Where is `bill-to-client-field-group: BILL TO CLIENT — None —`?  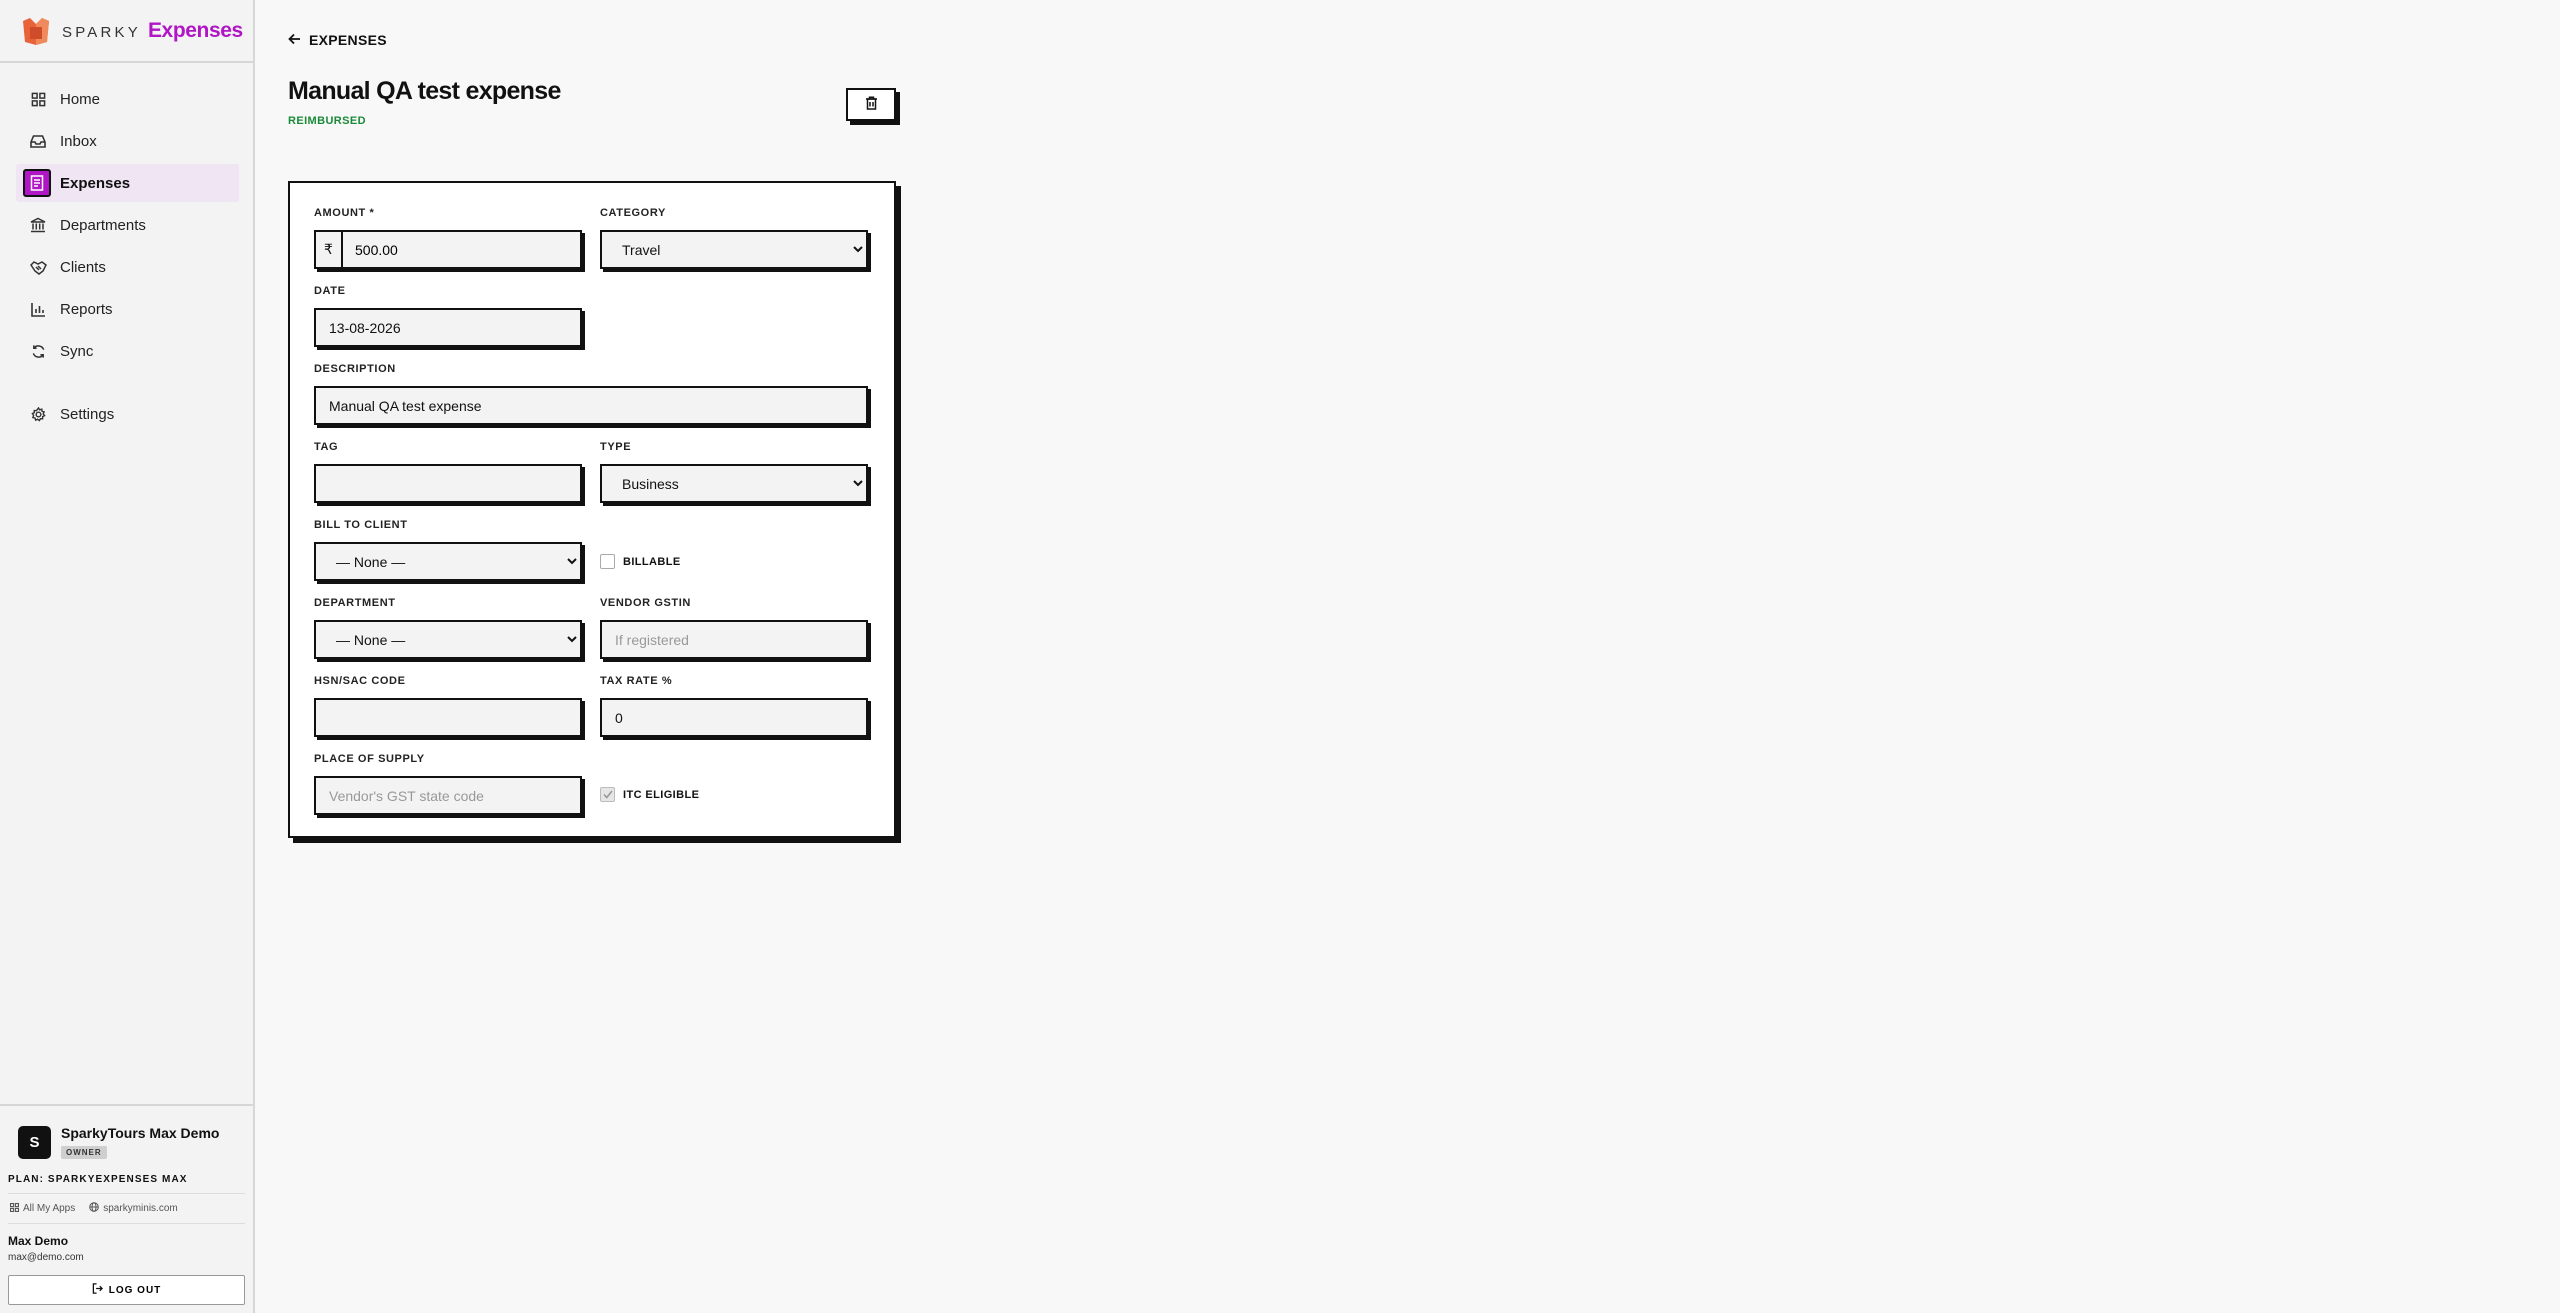
bill-to-client-field-group: BILL TO CLIENT — None — is located at coordinates (448, 550).